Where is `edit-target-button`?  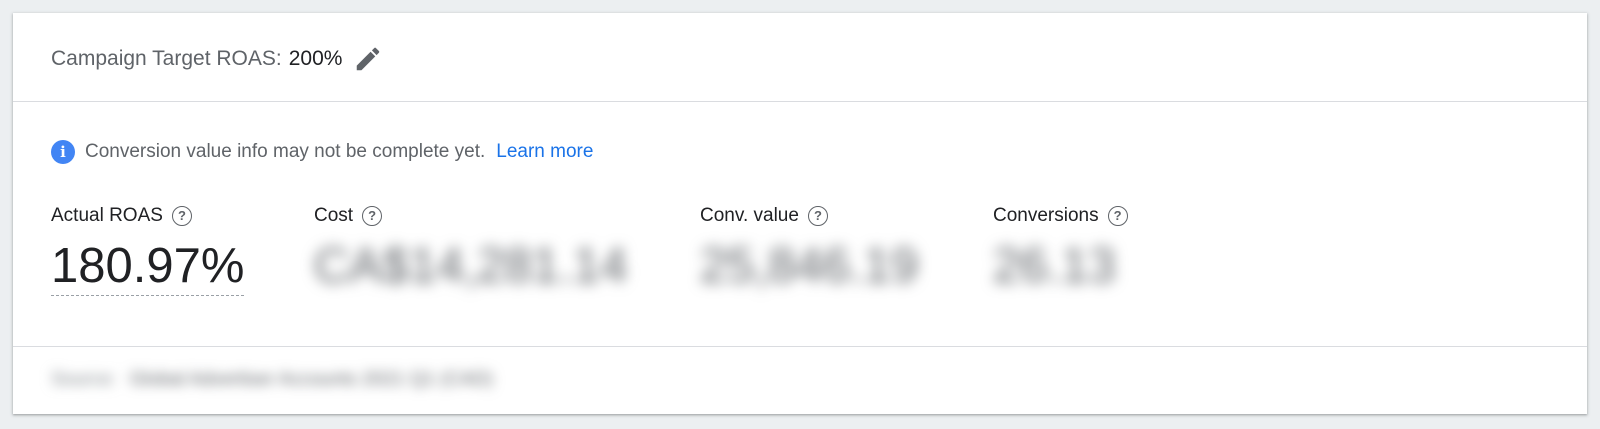 edit-target-button is located at coordinates (368, 59).